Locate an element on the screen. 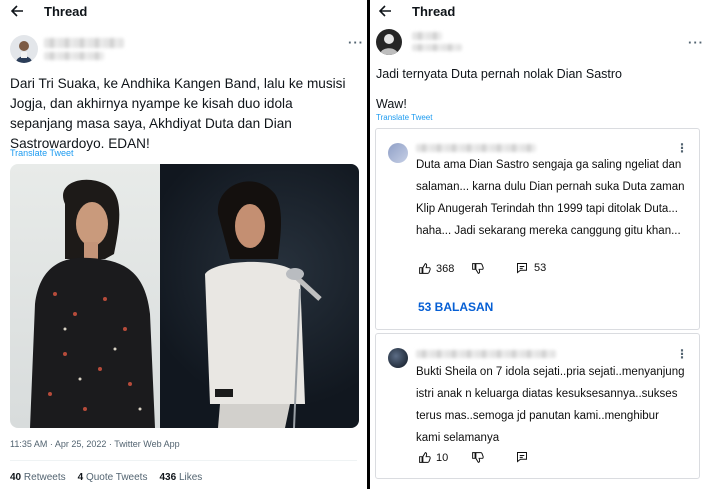 This screenshot has width=720, height=489. man-with-microphone-photo is located at coordinates (259, 296).